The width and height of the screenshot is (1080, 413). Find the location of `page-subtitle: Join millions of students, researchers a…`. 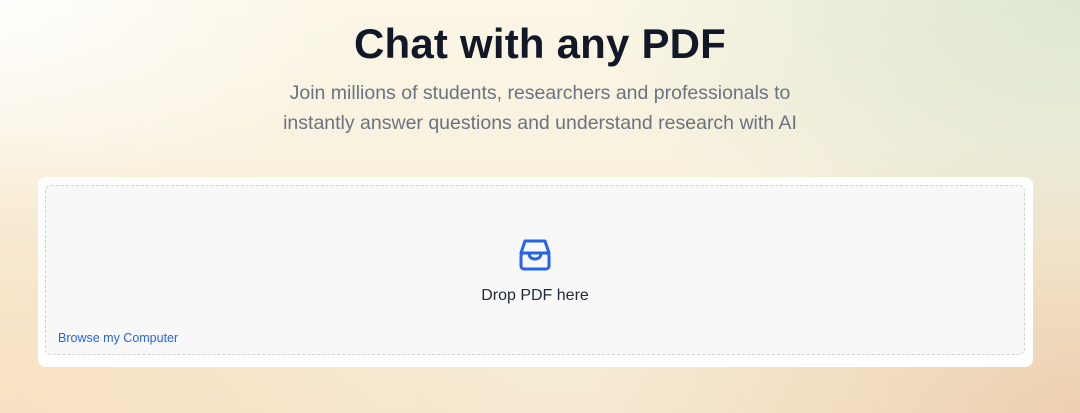

page-subtitle: Join millions of students, researchers a… is located at coordinates (540, 108).